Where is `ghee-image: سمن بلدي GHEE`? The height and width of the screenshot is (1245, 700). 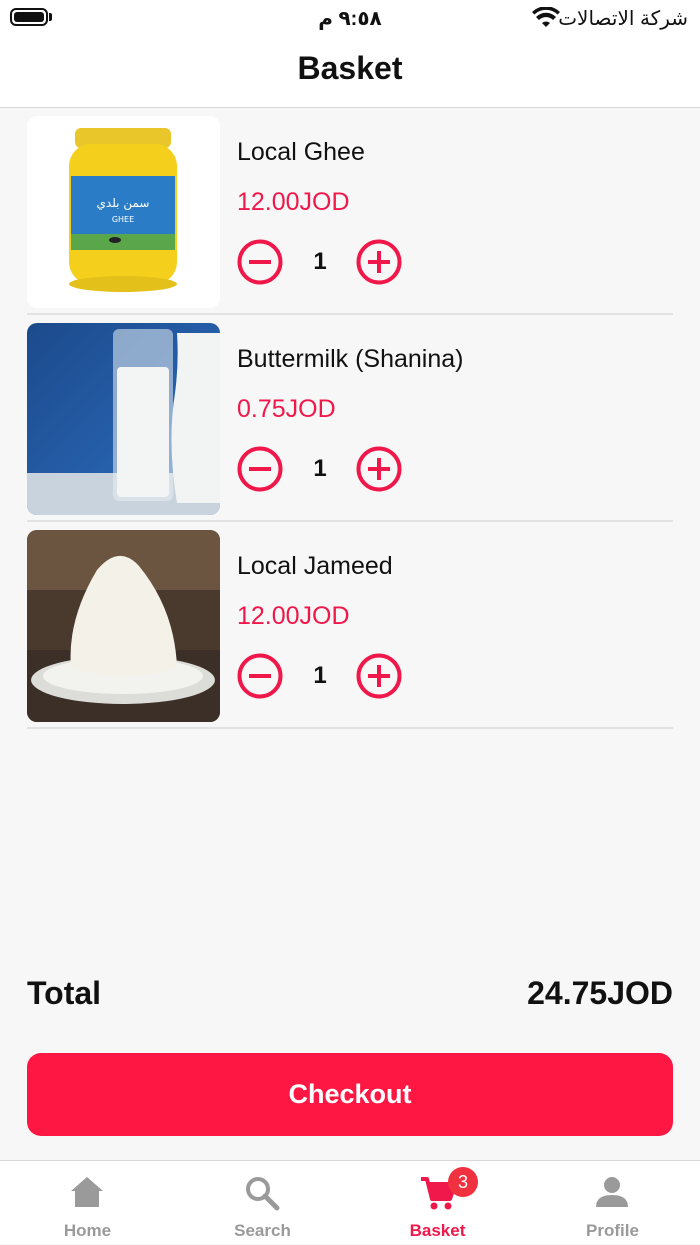
ghee-image: سمن بلدي GHEE is located at coordinates (123, 212).